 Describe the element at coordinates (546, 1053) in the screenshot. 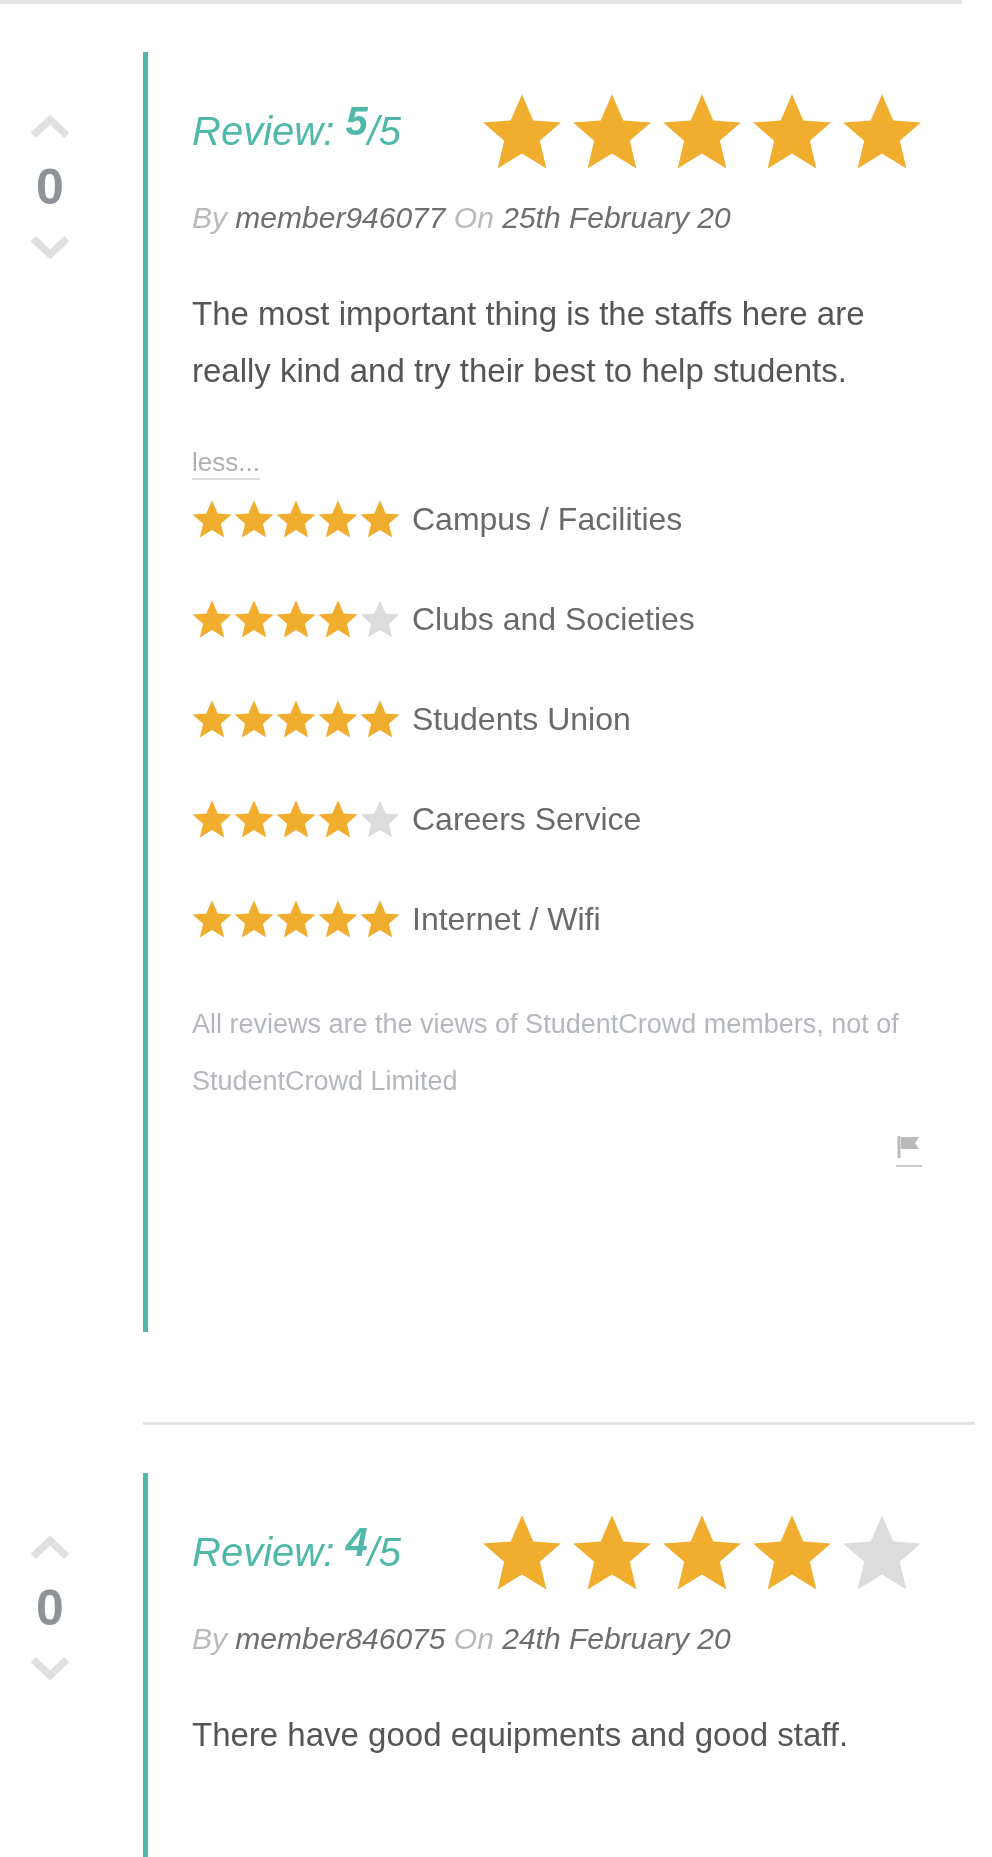

I see `disclaimer-text: All reviews are the views of StudentCrowd members, not of StudentCrowd Limited` at that location.